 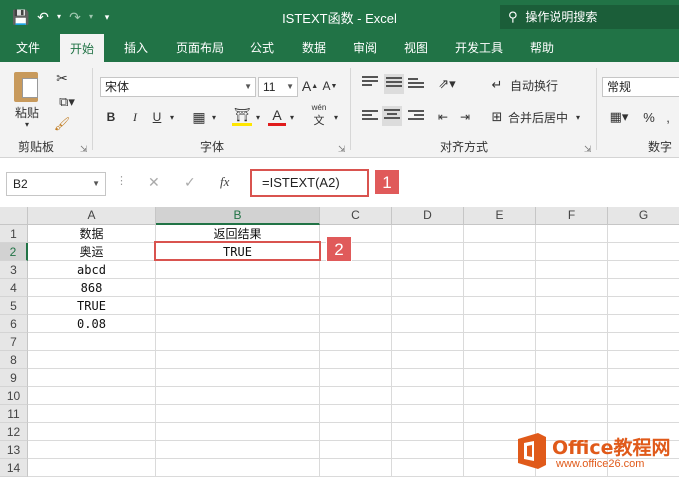 I want to click on cell-d6, so click(x=428, y=324).